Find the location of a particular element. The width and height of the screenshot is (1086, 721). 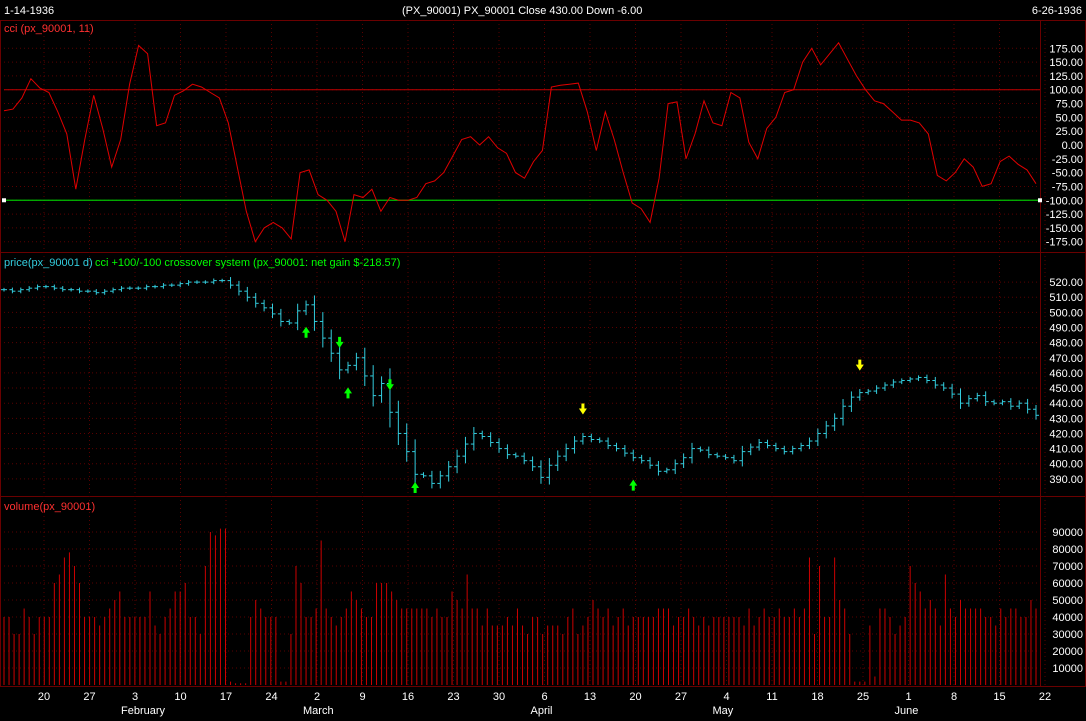

threshold-handle-right is located at coordinates (1040, 200).